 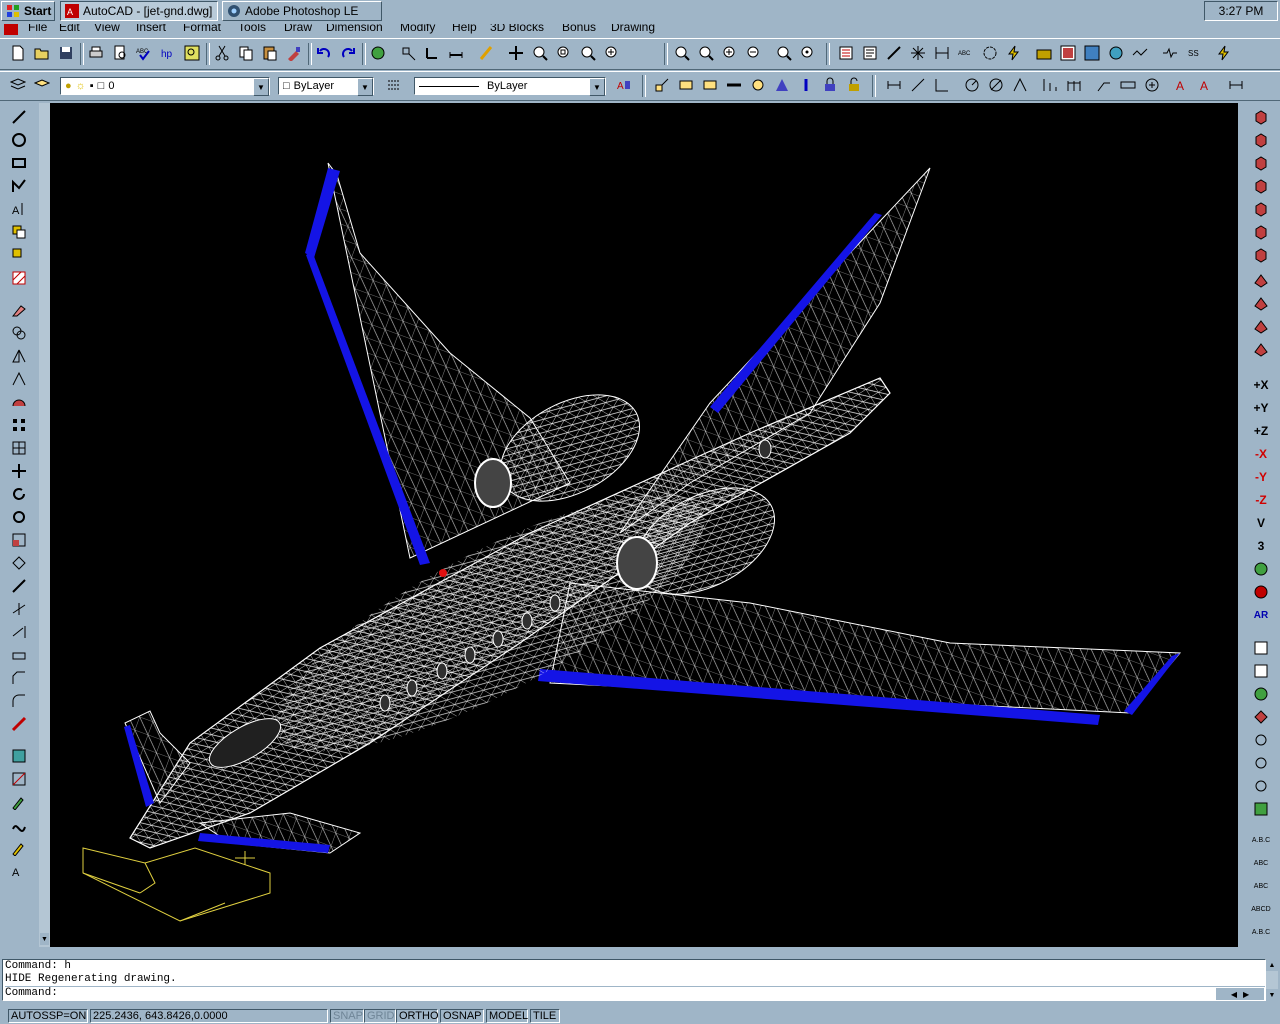 I want to click on explode-object-icon, so click(x=19, y=724).